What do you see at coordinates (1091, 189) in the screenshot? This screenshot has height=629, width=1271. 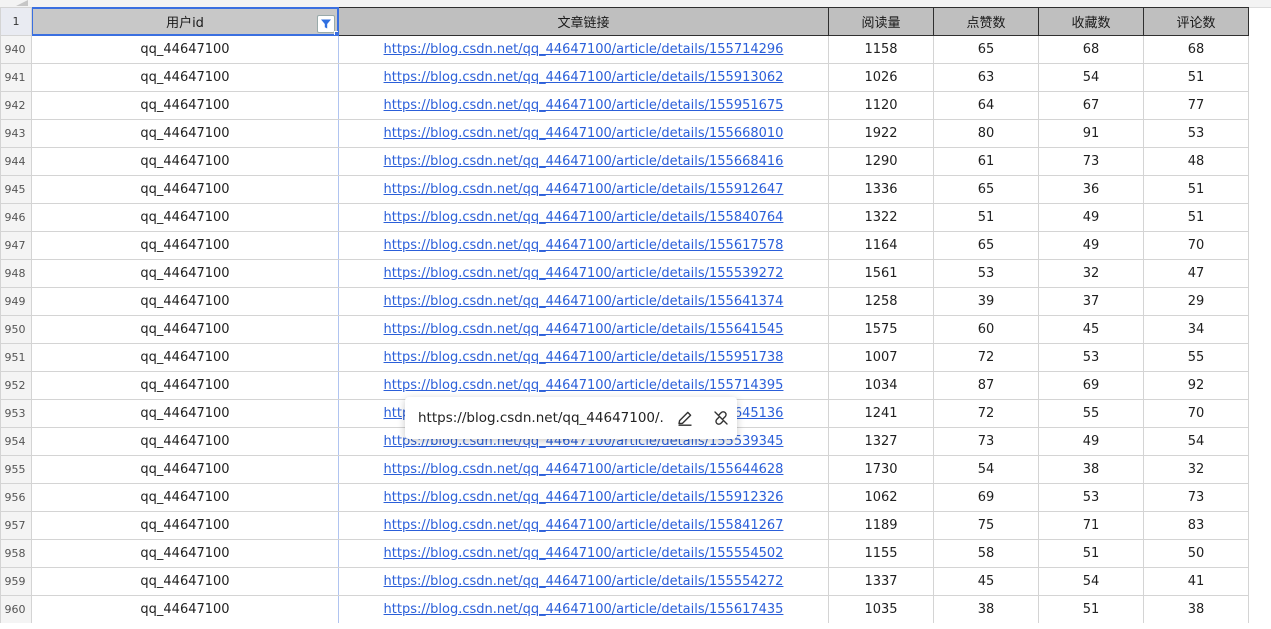 I see `cell-favorites: 36` at bounding box center [1091, 189].